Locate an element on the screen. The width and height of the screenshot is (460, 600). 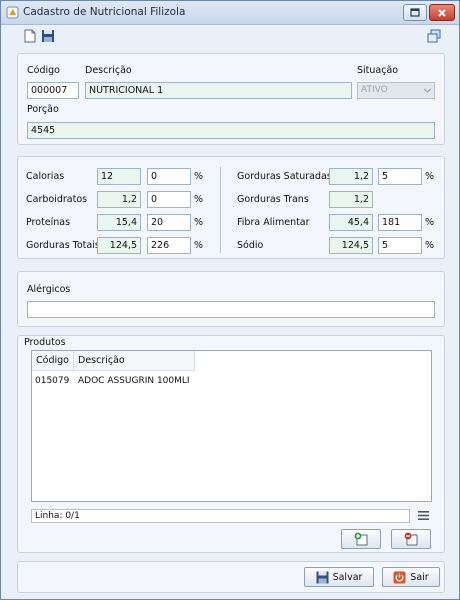
alergicos-field is located at coordinates (231, 309).